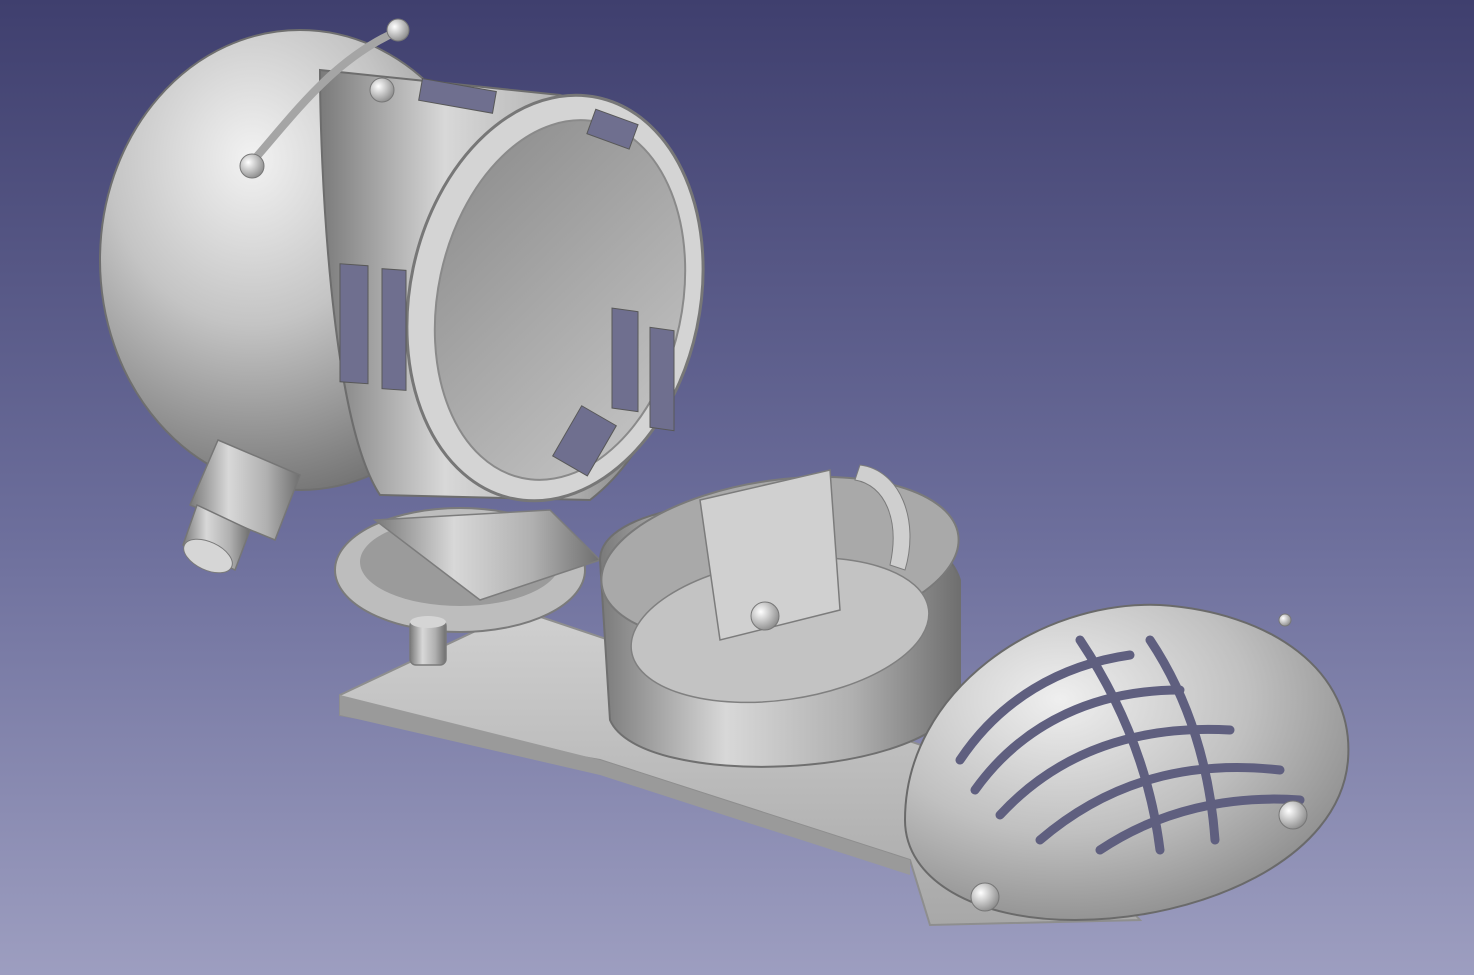 This screenshot has height=975, width=1474. Describe the element at coordinates (780, 612) in the screenshot. I see `rotor-cup` at that location.